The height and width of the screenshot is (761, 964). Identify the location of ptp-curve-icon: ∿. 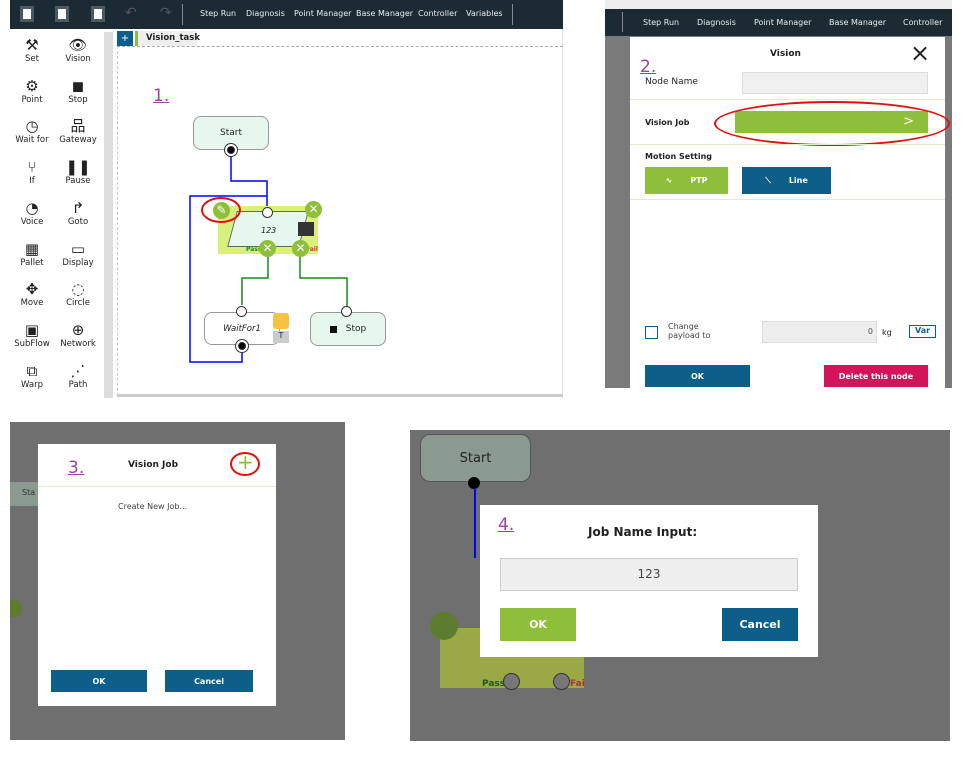
(669, 180).